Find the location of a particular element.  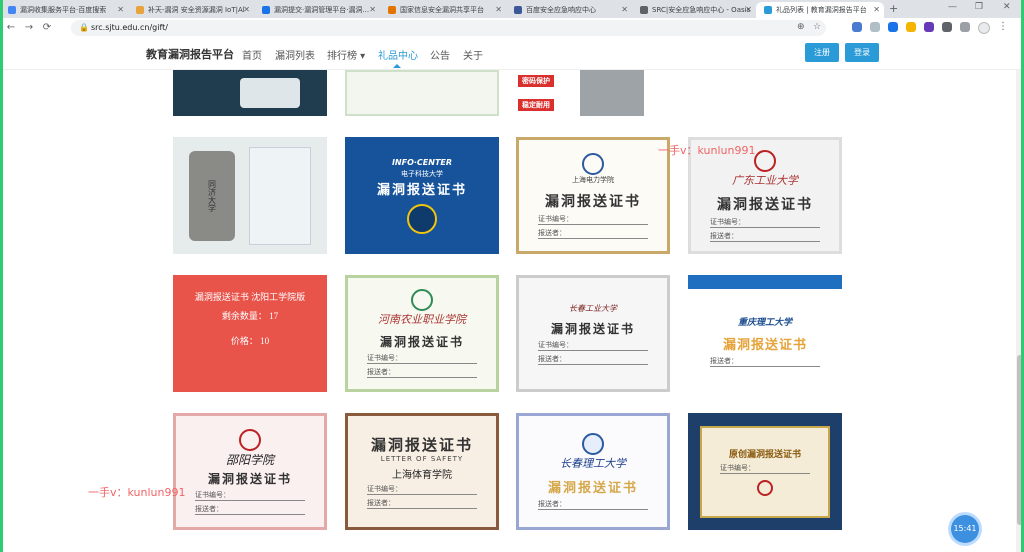

tab-1: 漏洞收集服务平台·百度搜索 ✕ is located at coordinates (64, 10).